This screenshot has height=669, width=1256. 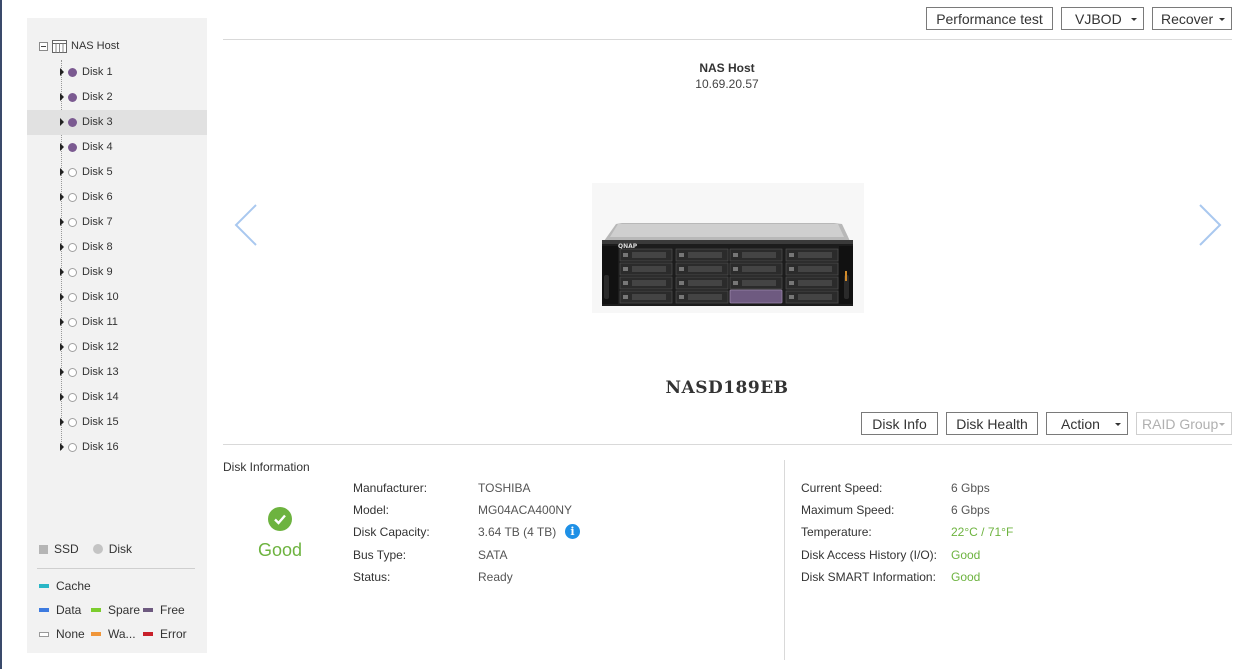 I want to click on legend-none-label: None, so click(x=70, y=634).